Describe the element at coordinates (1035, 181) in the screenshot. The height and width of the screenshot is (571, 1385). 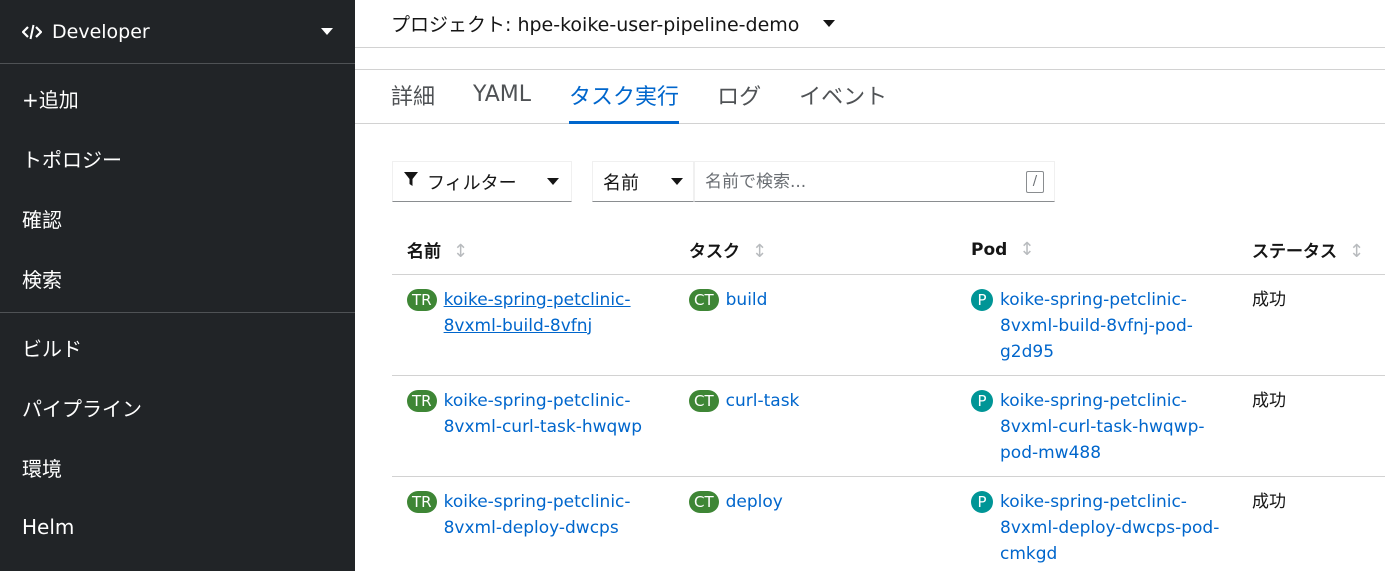
I see `keyboard-shortcut-hint: /` at that location.